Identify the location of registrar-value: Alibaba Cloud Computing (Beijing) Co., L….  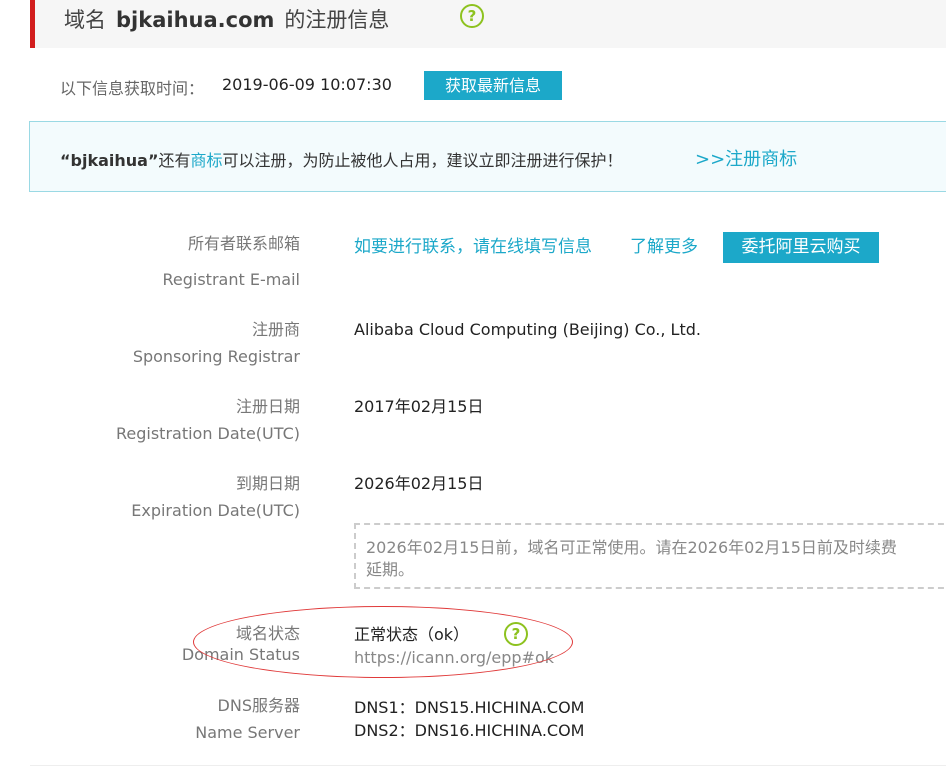
(527, 329).